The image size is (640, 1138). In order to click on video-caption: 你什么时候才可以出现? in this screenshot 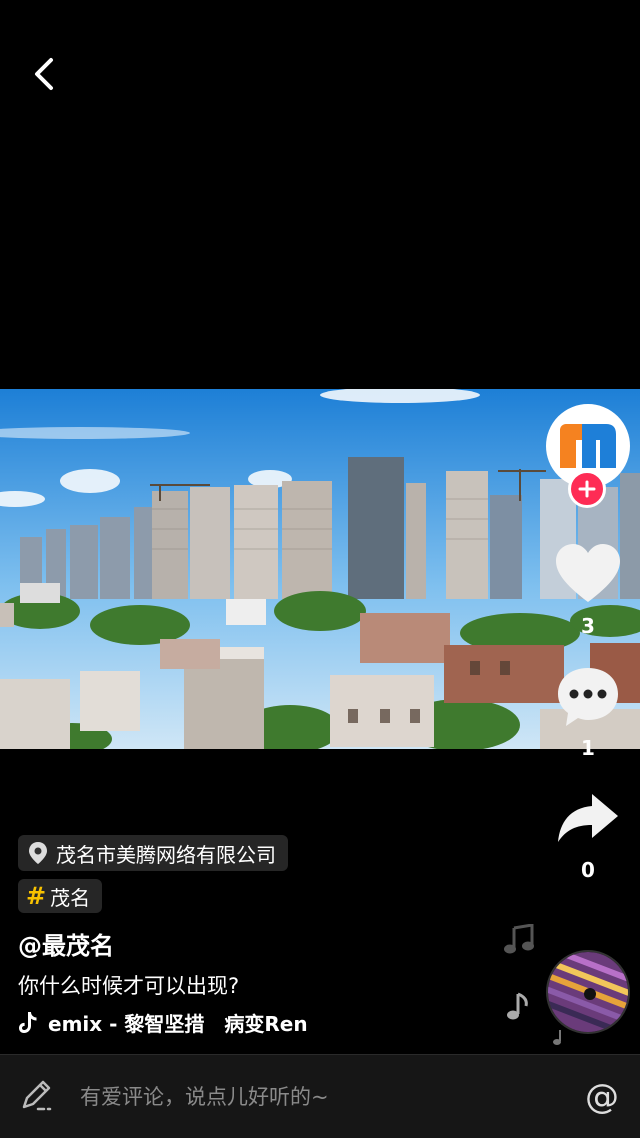, I will do `click(129, 986)`.